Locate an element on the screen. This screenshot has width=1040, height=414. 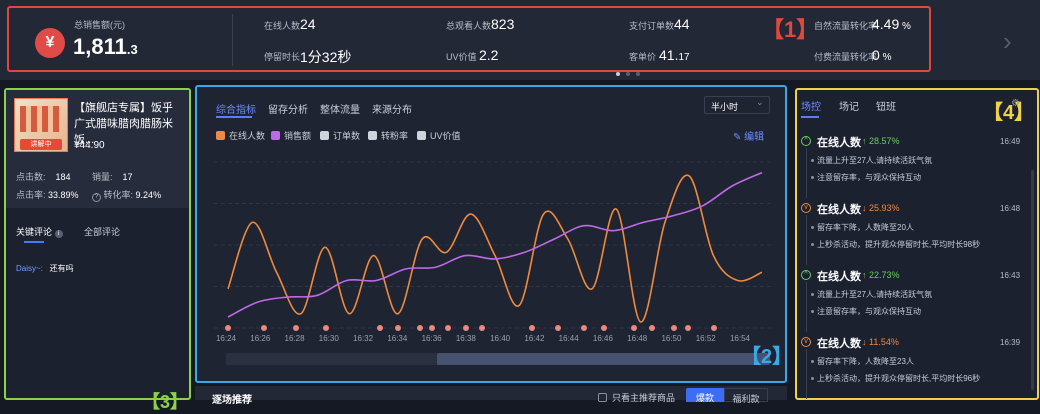
avg-order-value: 41.17 is located at coordinates (674, 55).